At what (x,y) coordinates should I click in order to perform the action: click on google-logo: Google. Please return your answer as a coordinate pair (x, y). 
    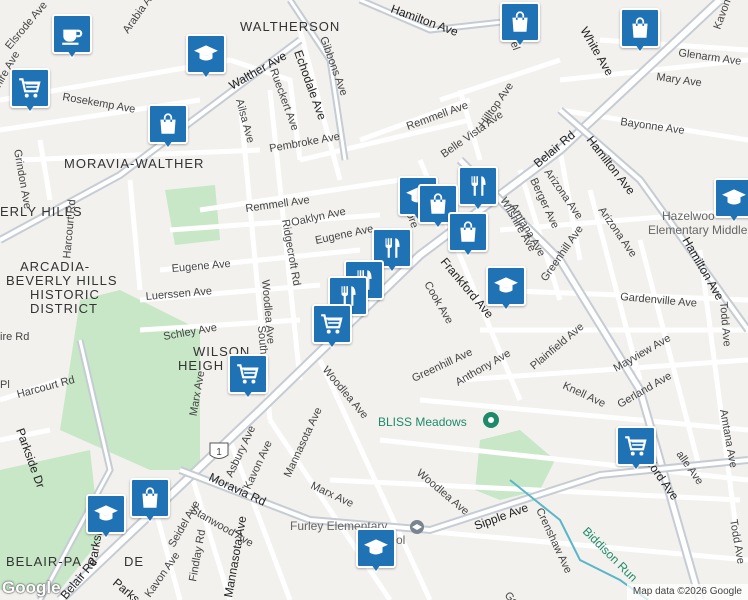
    Looking at the image, I should click on (31, 588).